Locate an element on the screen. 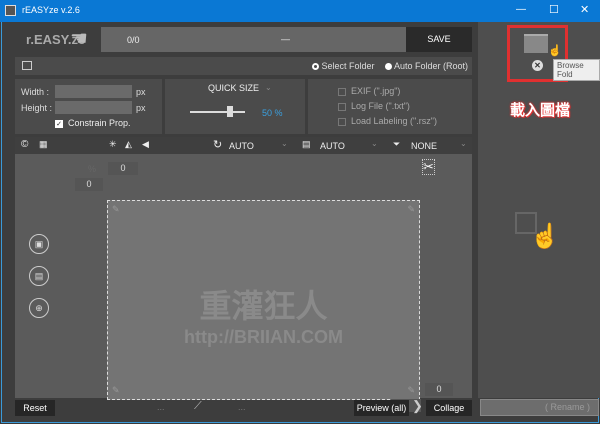 The image size is (600, 424). annotation-label: 載入圖檔 is located at coordinates (540, 110).